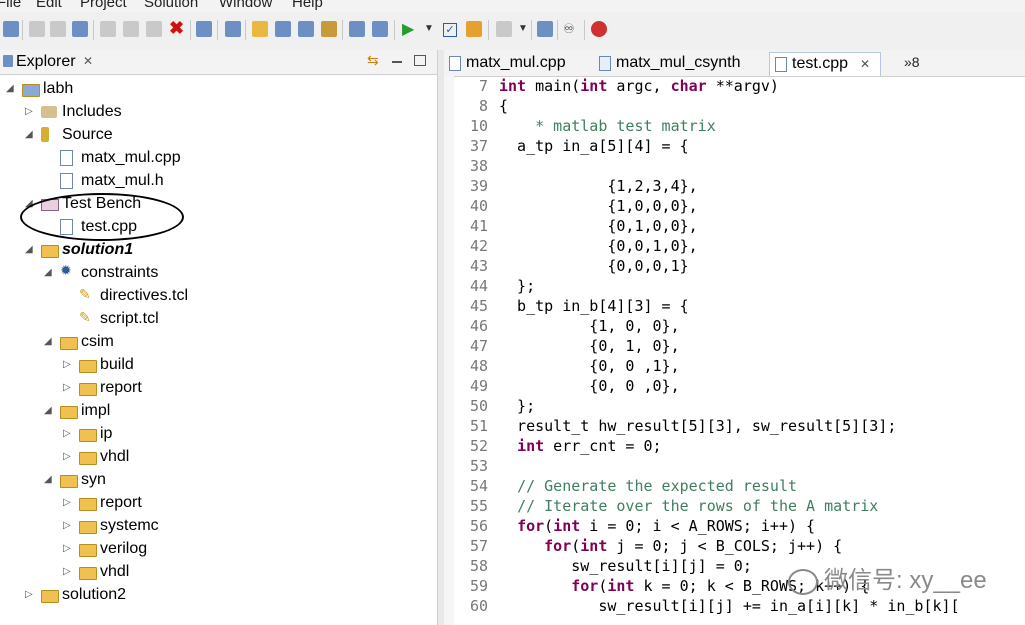  I want to click on explorer-title: Explorer, so click(46, 62).